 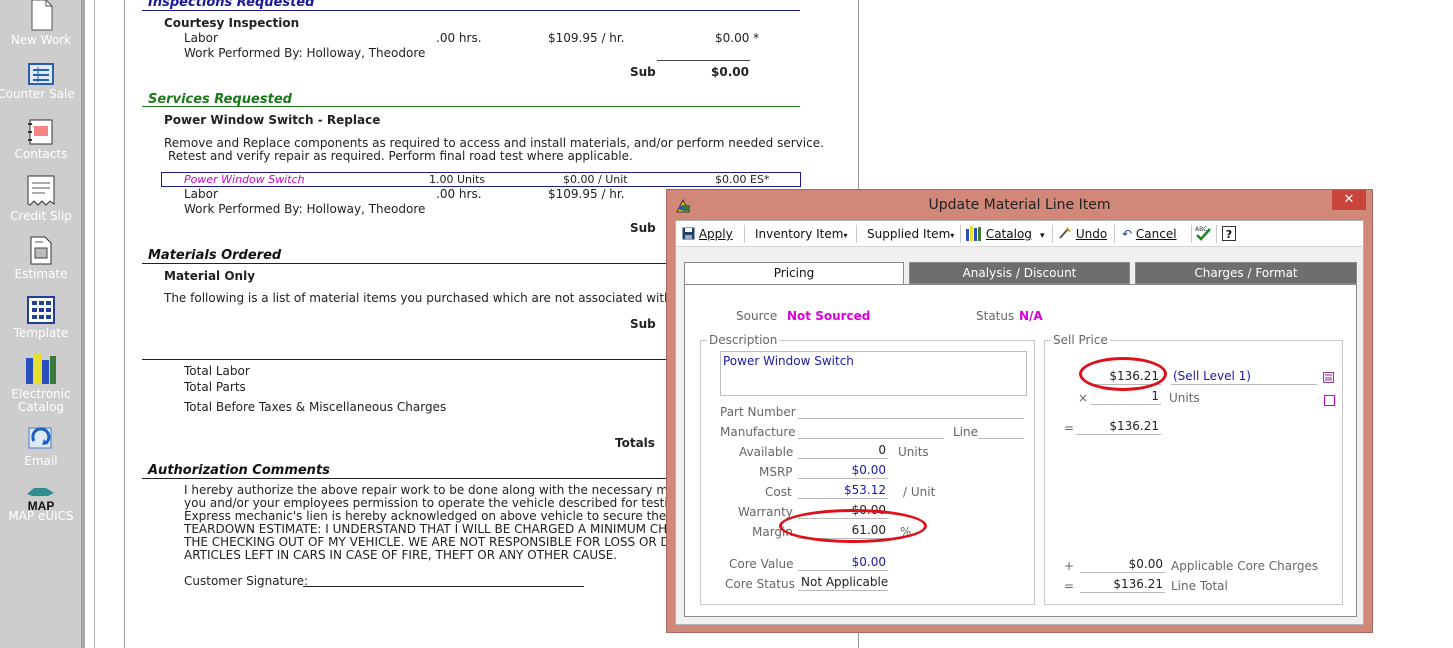 I want to click on sell-price-legend: Sell Price, so click(x=1080, y=340).